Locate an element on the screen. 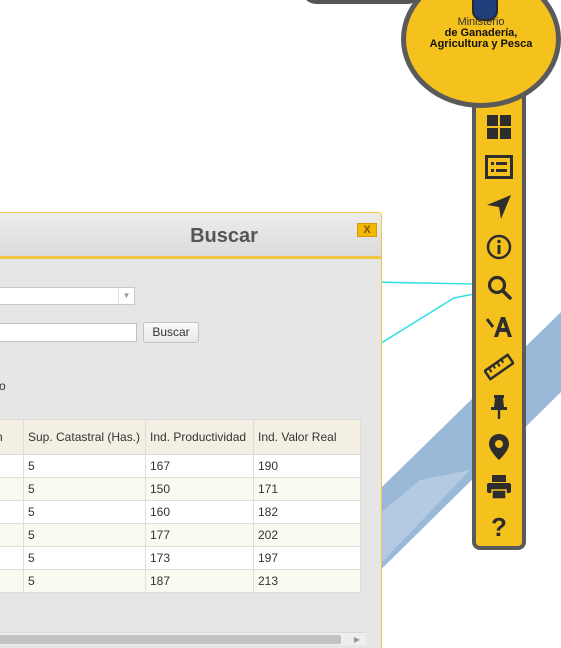 The image size is (561, 648). table-row: 5 167 190 is located at coordinates (180, 466).